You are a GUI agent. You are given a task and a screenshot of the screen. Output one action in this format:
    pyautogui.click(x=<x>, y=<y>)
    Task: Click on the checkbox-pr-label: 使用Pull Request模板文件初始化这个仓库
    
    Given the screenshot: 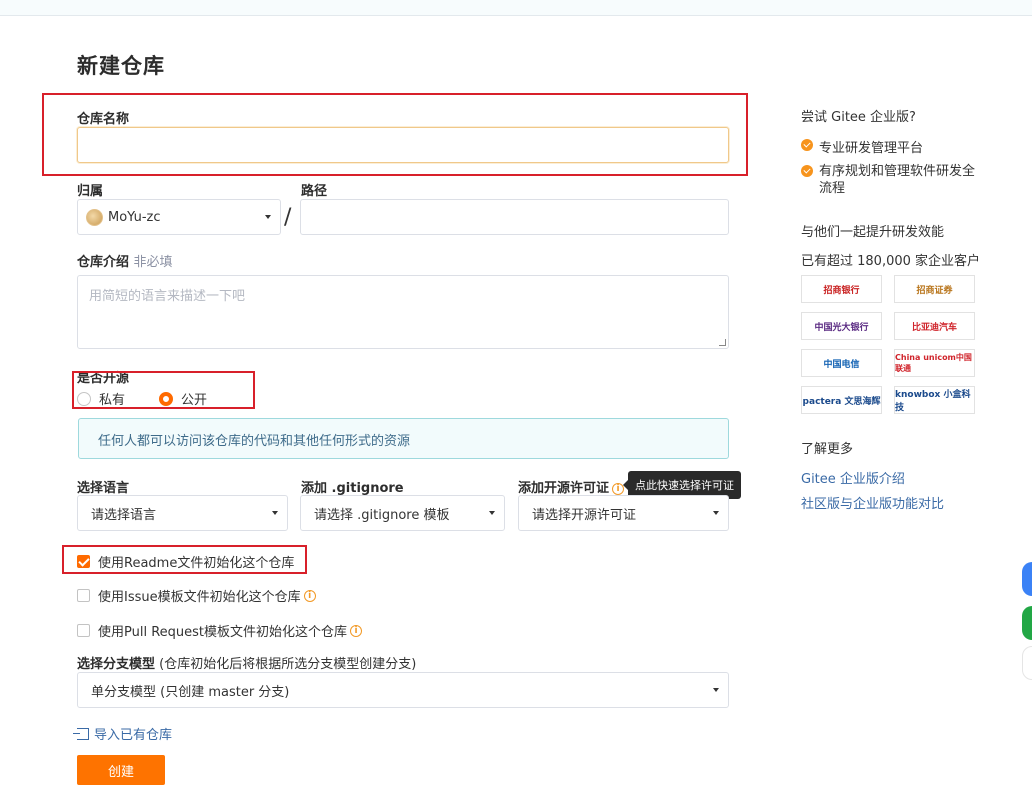 What is the action you would take?
    pyautogui.click(x=223, y=632)
    